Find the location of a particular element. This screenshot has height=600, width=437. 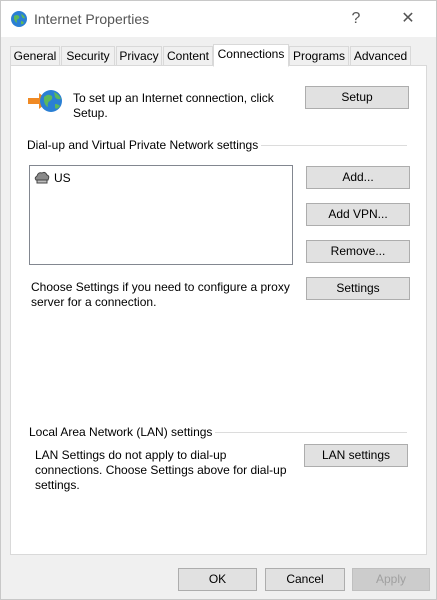

lan-group-label: Local Area Network (LAN) settings is located at coordinates (122, 432).